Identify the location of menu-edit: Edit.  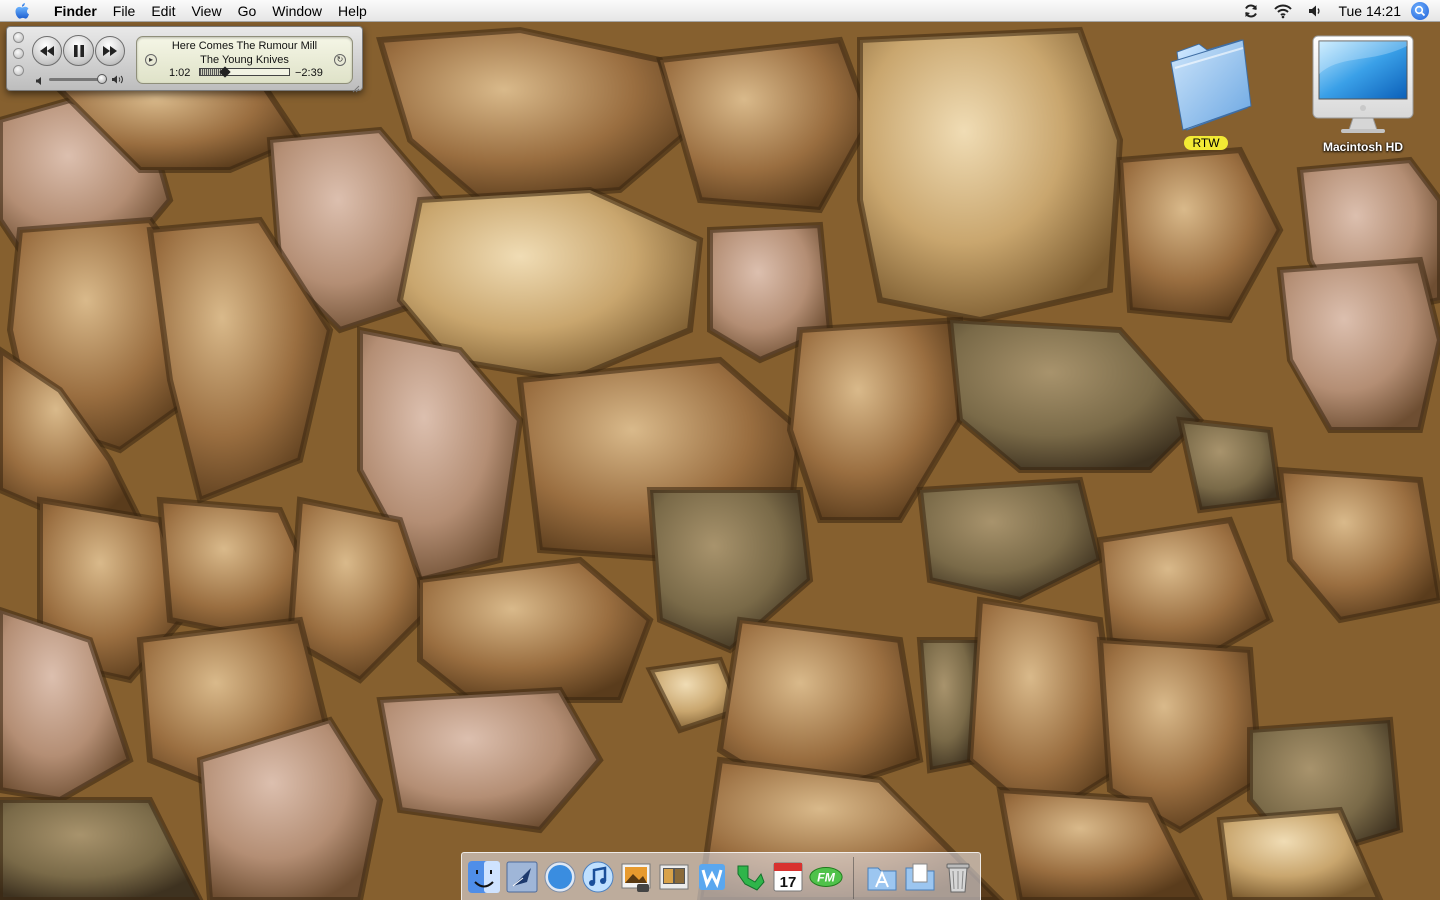
(163, 11).